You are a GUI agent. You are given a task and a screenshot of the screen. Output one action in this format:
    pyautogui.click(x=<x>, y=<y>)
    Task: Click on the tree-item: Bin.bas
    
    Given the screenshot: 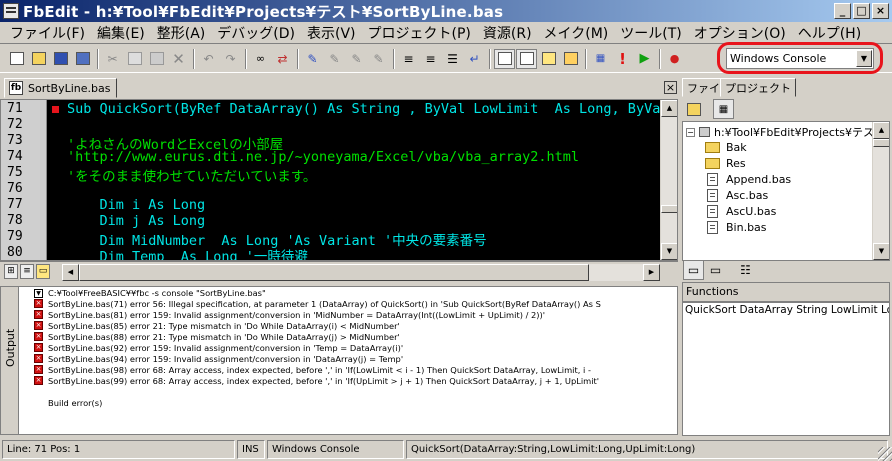 What is the action you would take?
    pyautogui.click(x=737, y=227)
    